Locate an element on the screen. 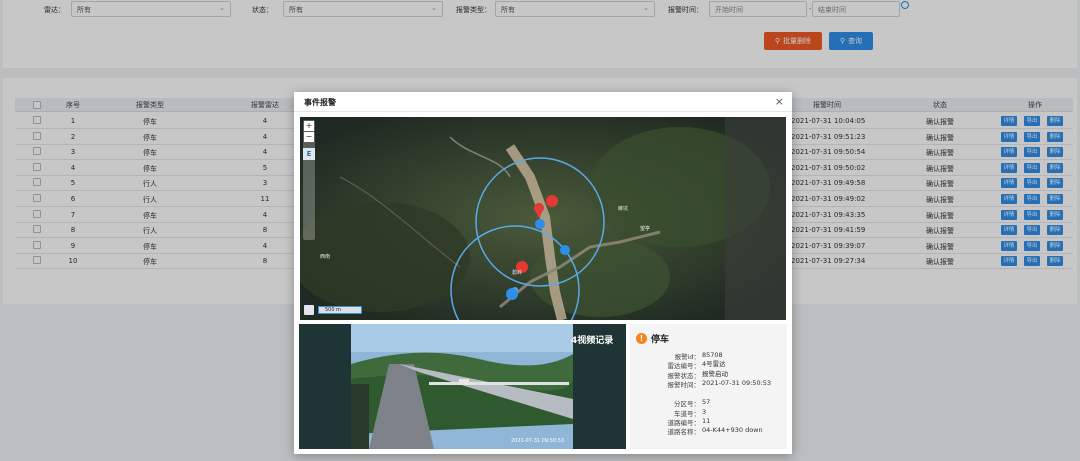 This screenshot has height=461, width=1080. map-place-label: 碧岭 is located at coordinates (517, 273).